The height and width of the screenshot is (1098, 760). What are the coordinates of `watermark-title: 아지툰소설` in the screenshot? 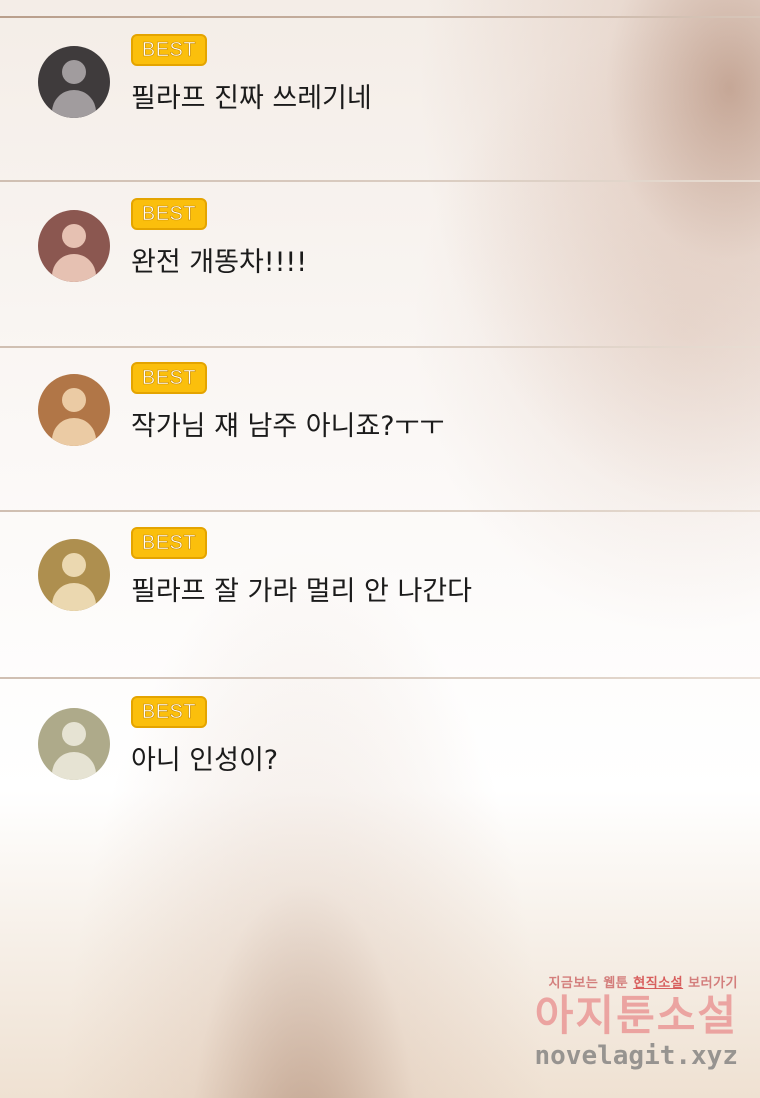 It's located at (636, 1015).